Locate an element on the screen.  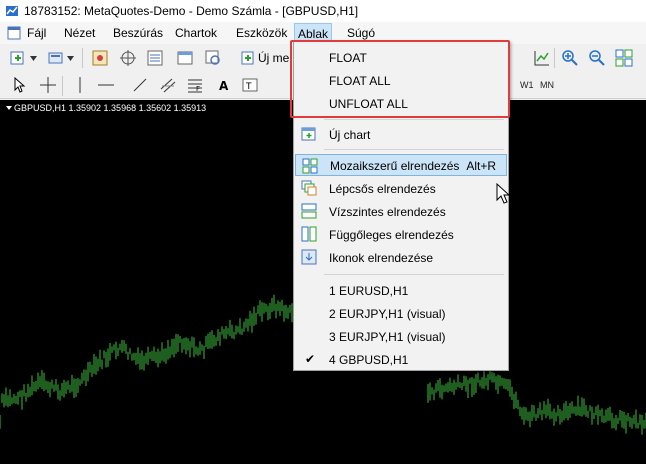
svg-text: A is located at coordinates (224, 85).